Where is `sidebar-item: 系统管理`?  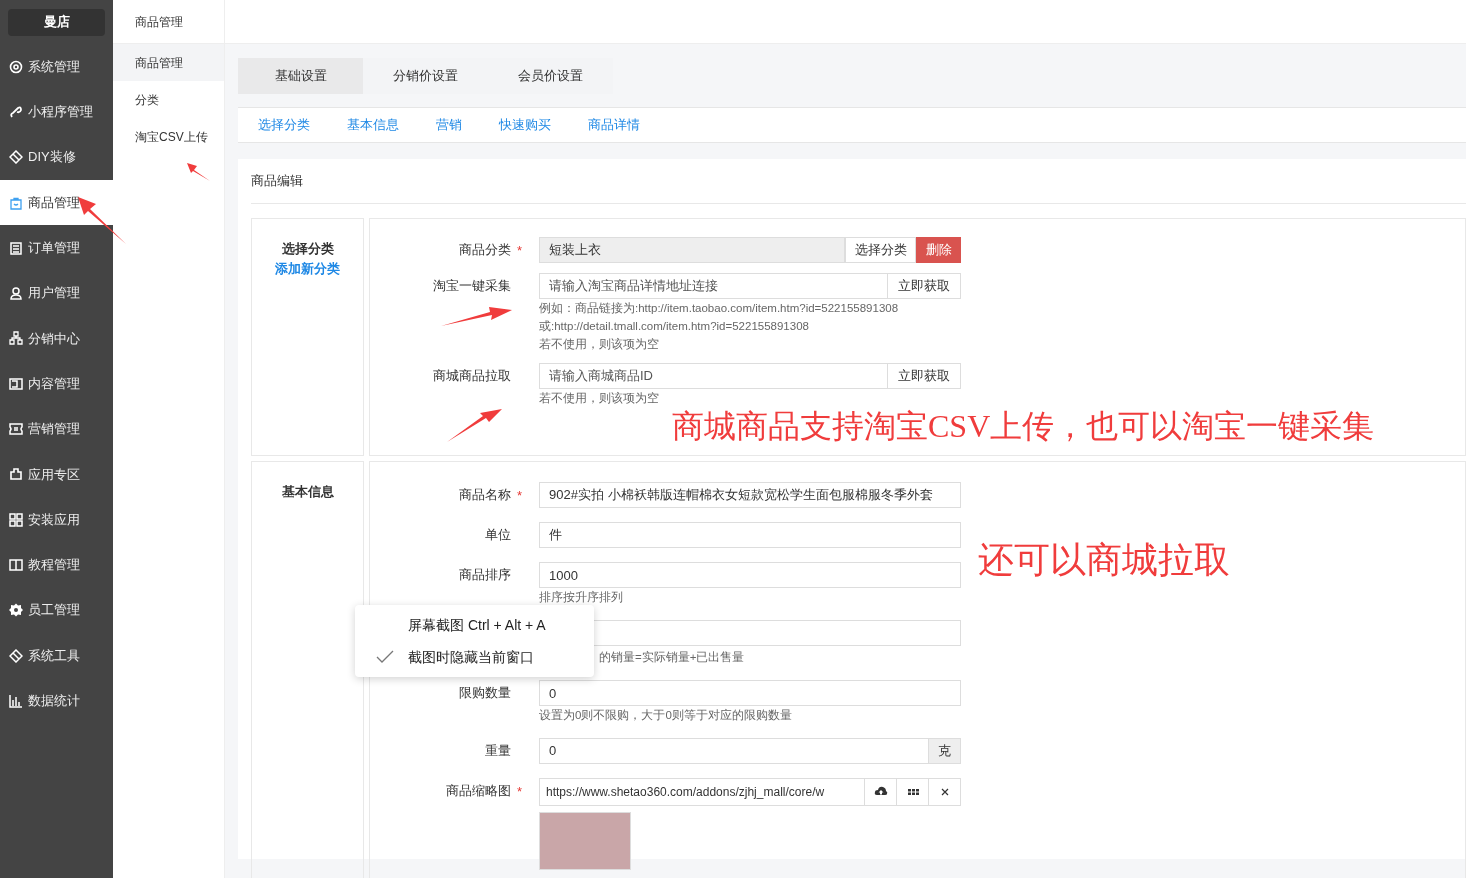
sidebar-item: 系统管理 is located at coordinates (56, 67).